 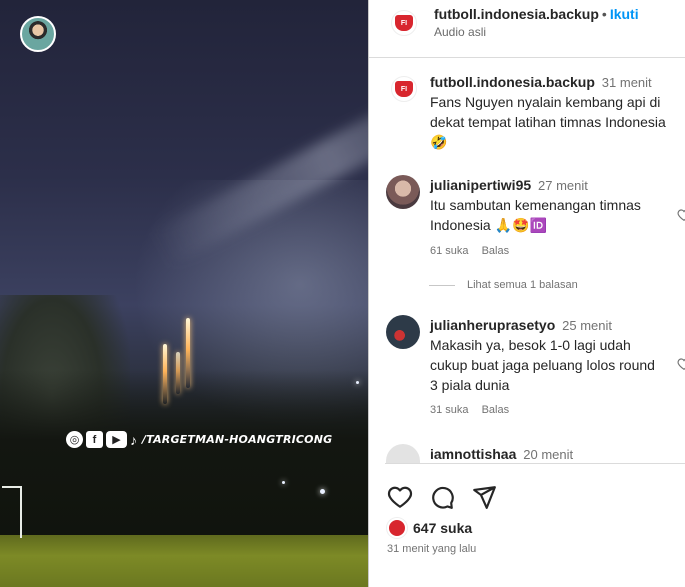 I want to click on comment-time: 20 menit, so click(x=548, y=454).